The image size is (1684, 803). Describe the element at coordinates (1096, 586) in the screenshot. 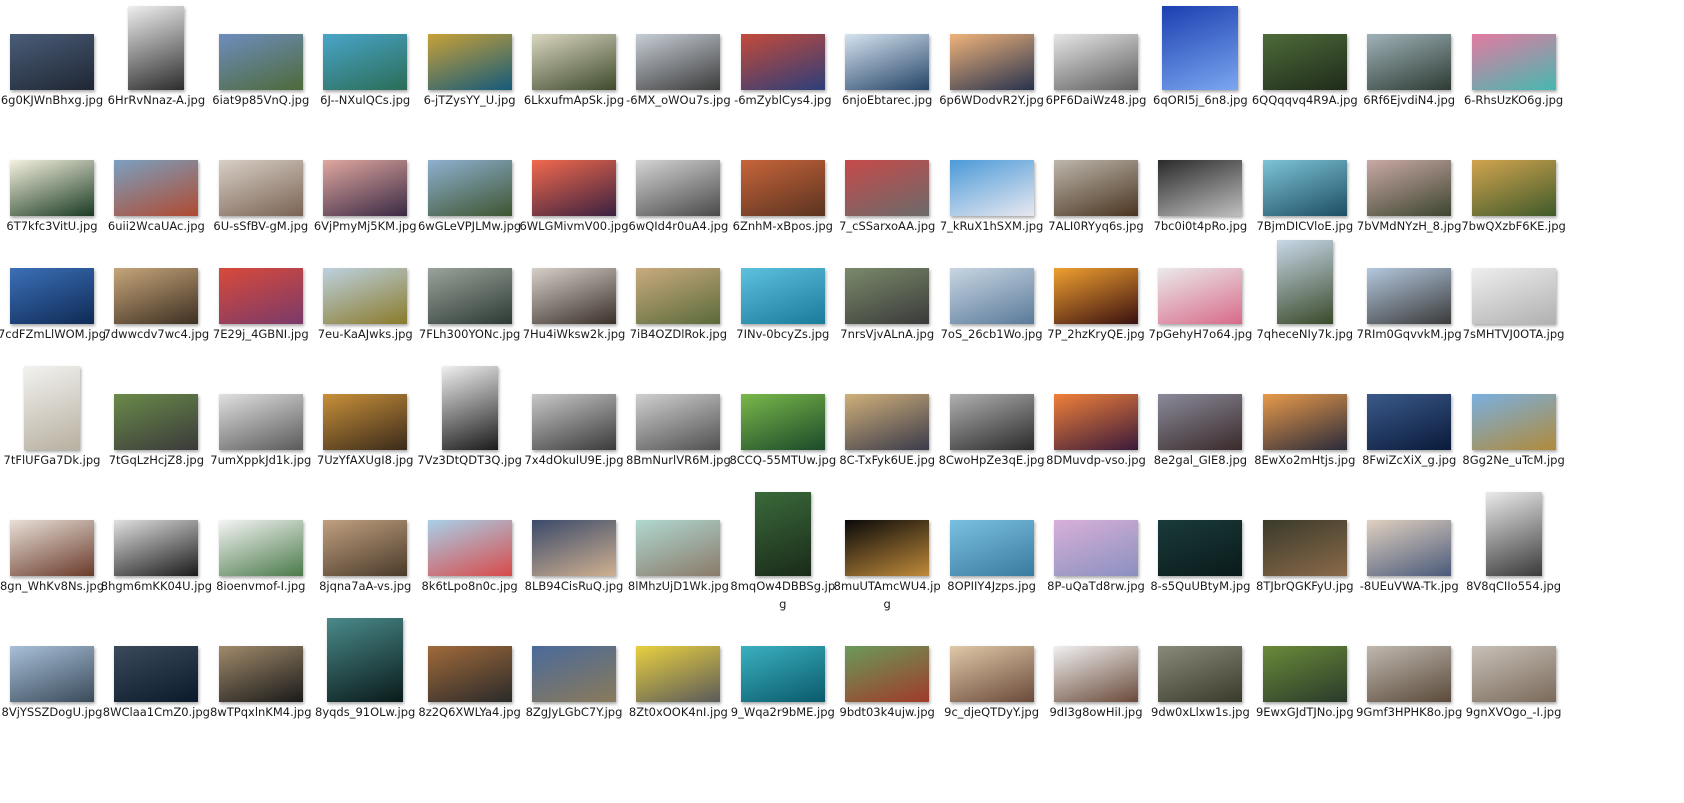

I see `file-name-label: 8P-uQaTd8rw.jpg` at that location.